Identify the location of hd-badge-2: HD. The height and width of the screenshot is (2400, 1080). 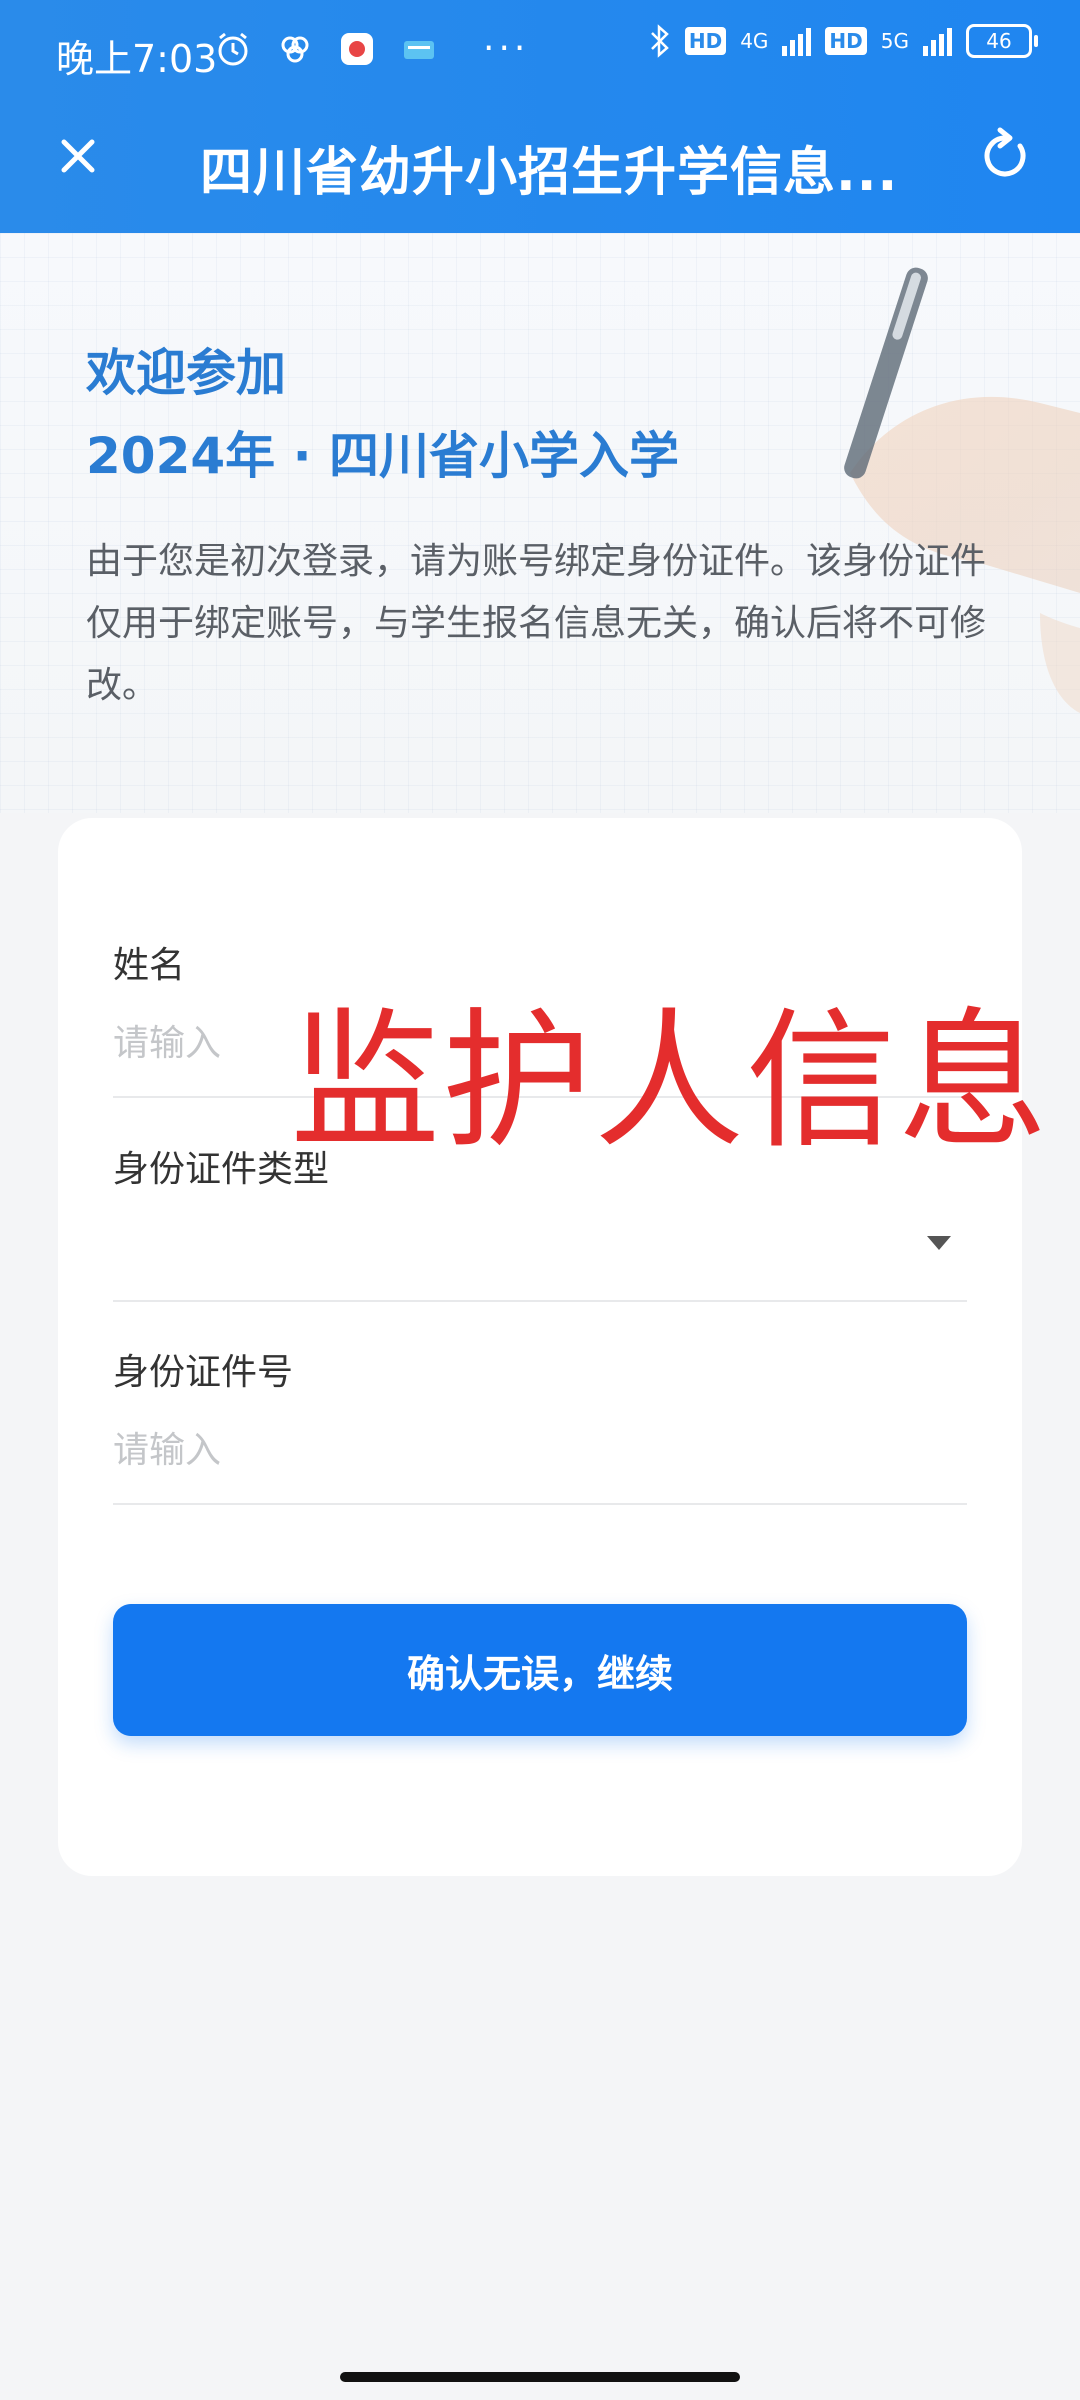
(846, 41).